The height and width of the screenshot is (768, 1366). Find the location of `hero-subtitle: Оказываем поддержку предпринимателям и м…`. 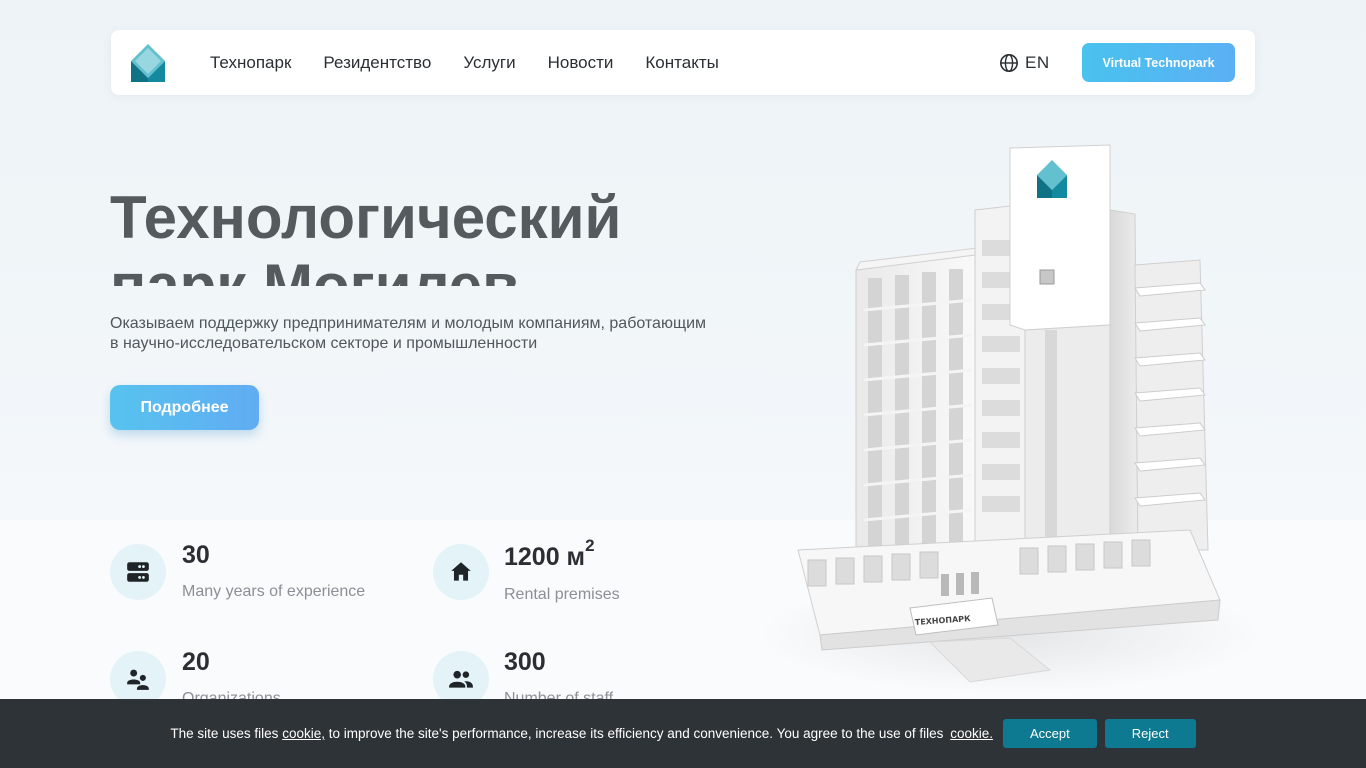

hero-subtitle: Оказываем поддержку предпринимателям и м… is located at coordinates (430, 334).